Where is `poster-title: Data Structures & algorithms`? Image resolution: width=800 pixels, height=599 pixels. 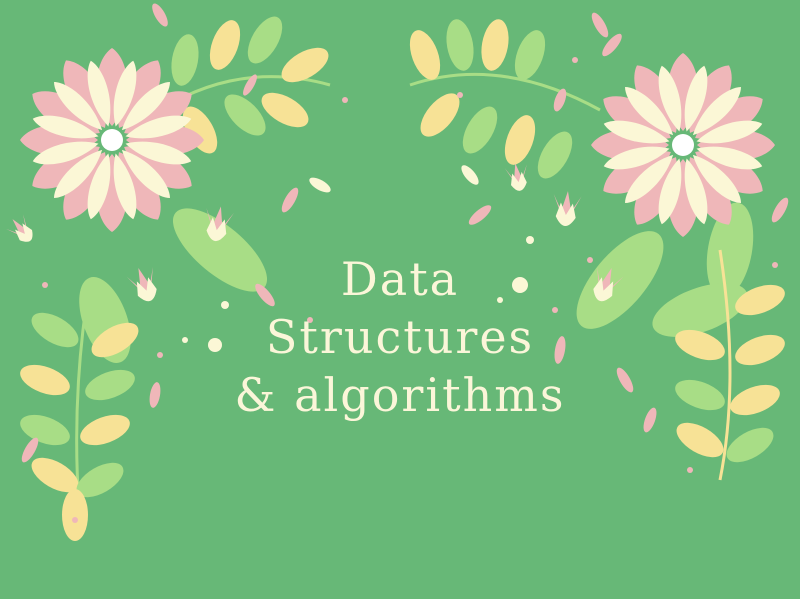 poster-title: Data Structures & algorithms is located at coordinates (400, 337).